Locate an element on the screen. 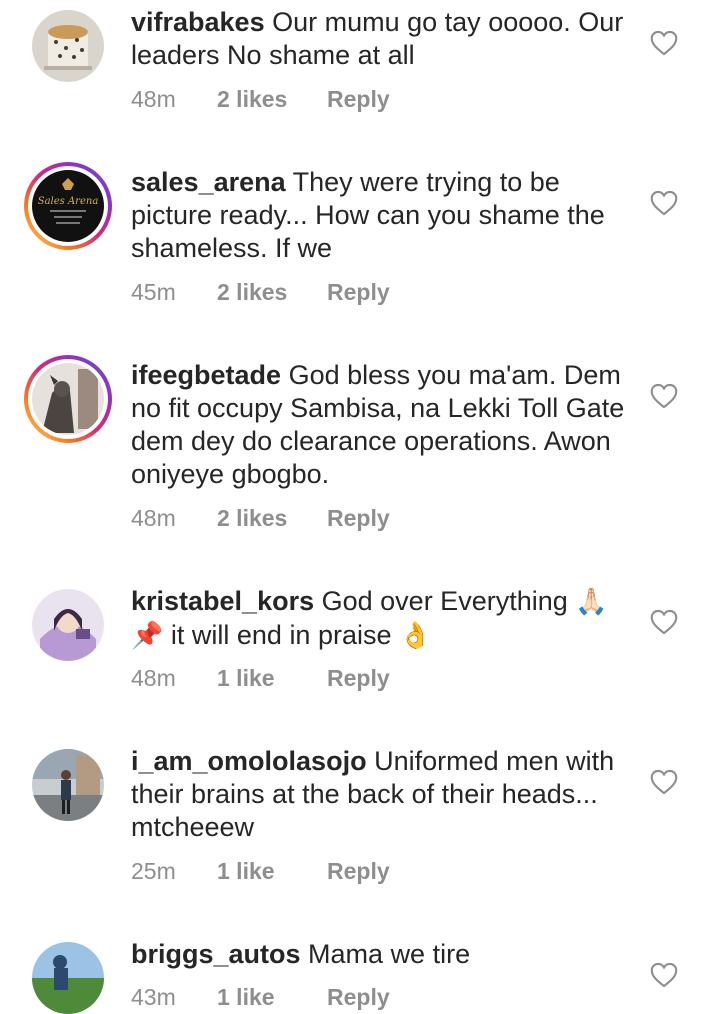 This screenshot has width=720, height=1014. anime-avatar-icon is located at coordinates (68, 625).